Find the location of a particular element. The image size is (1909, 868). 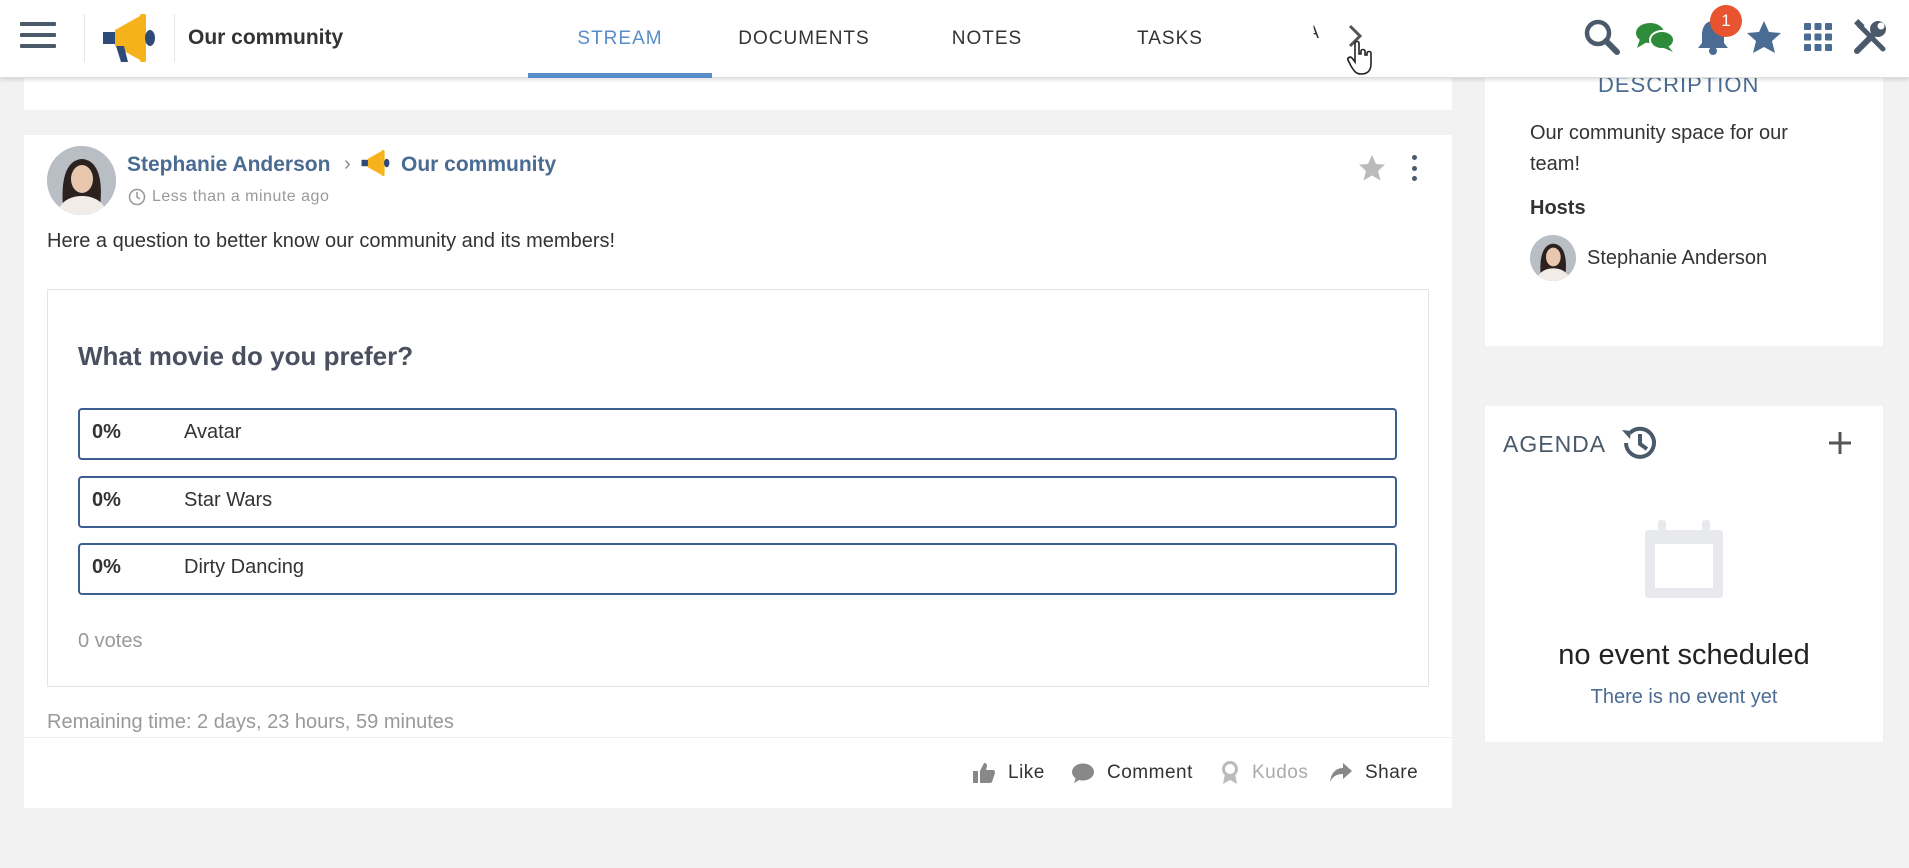

post-timestamp: Less than a minute ago is located at coordinates (240, 197).